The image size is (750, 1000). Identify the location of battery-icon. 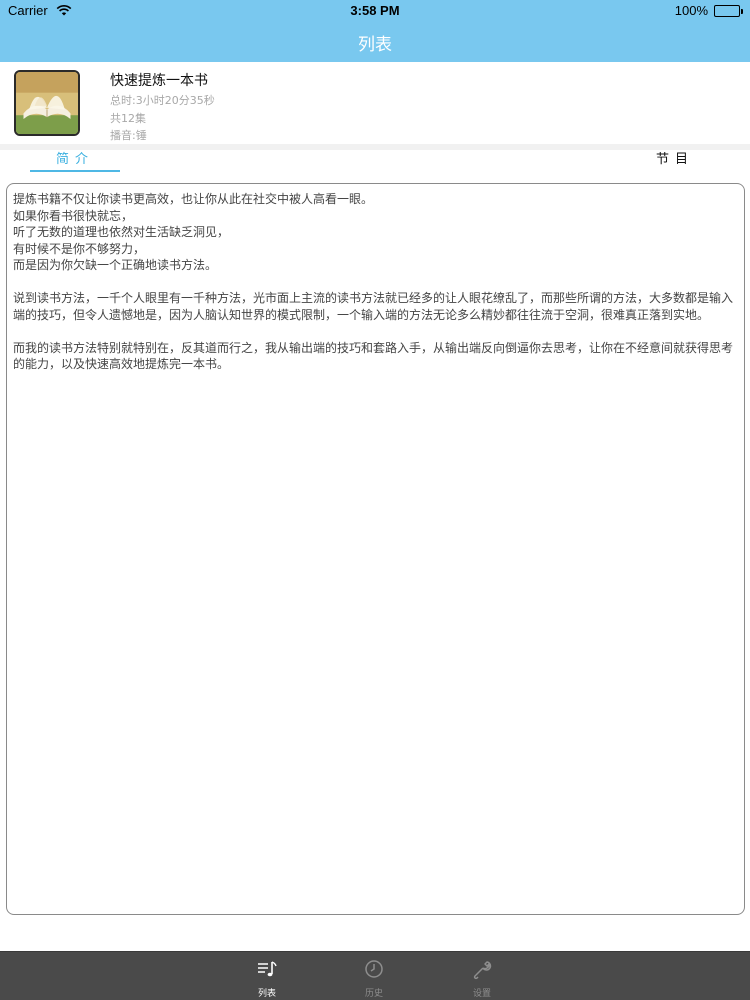
(728, 11).